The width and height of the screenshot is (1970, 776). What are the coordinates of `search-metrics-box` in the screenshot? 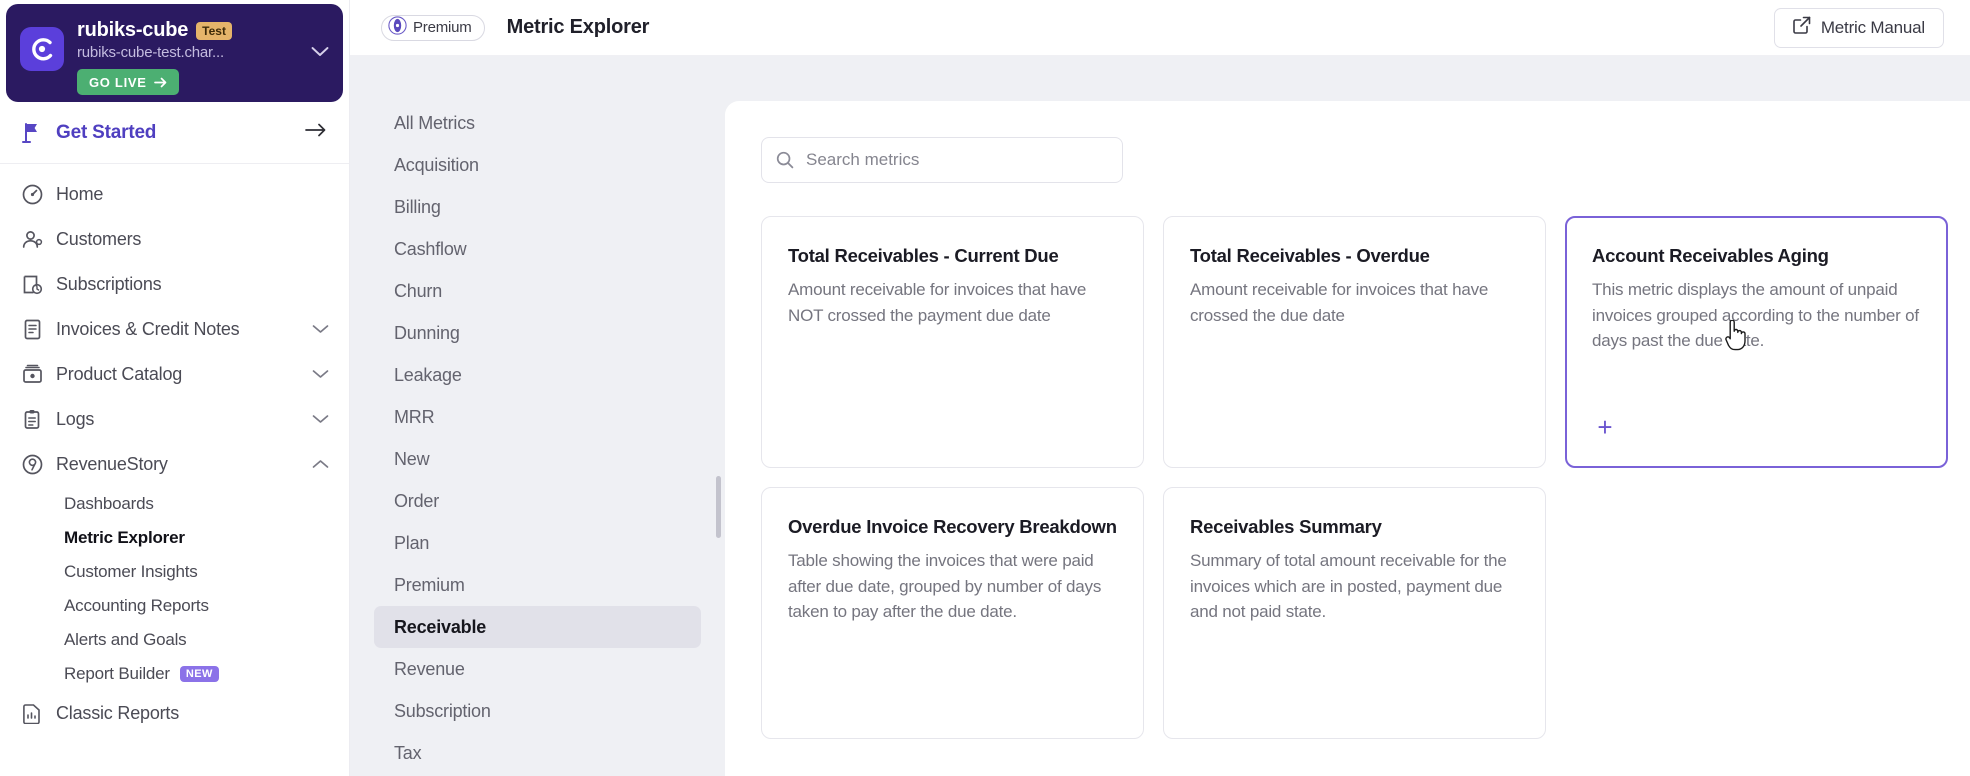 It's located at (942, 160).